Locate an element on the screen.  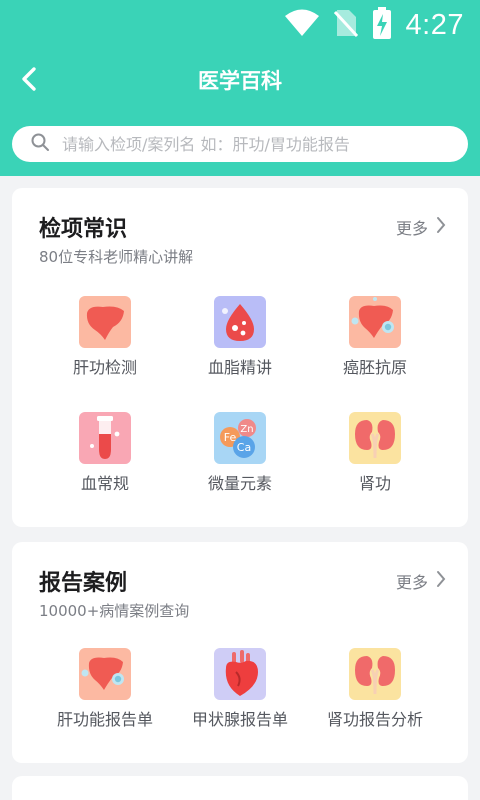
grid-item-label: 肝功检测 is located at coordinates (104, 367).